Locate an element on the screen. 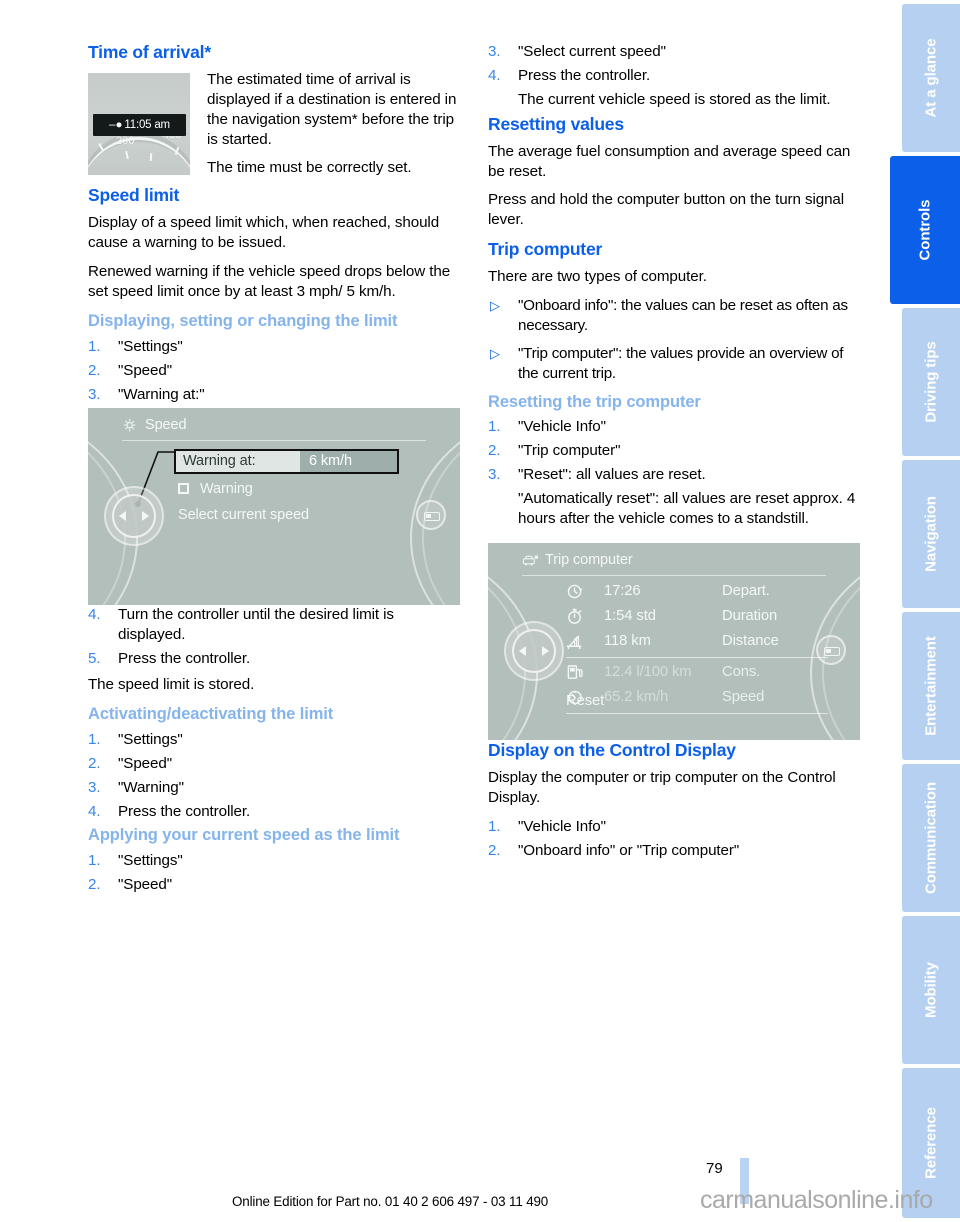 This screenshot has width=960, height=1222. time-of-arrival-figure: 200 400 –●11:05 am is located at coordinates (139, 123).